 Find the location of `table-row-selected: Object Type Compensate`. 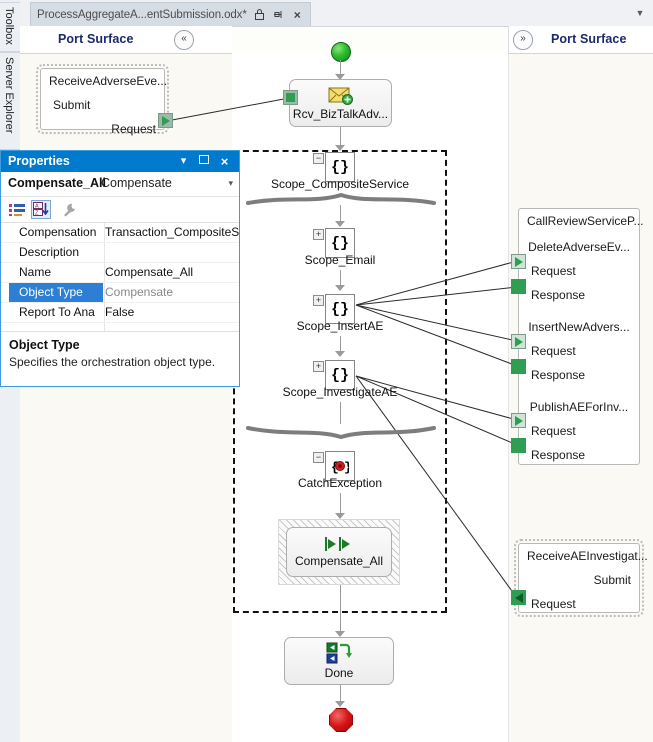

table-row-selected: Object Type Compensate is located at coordinates (120, 293).